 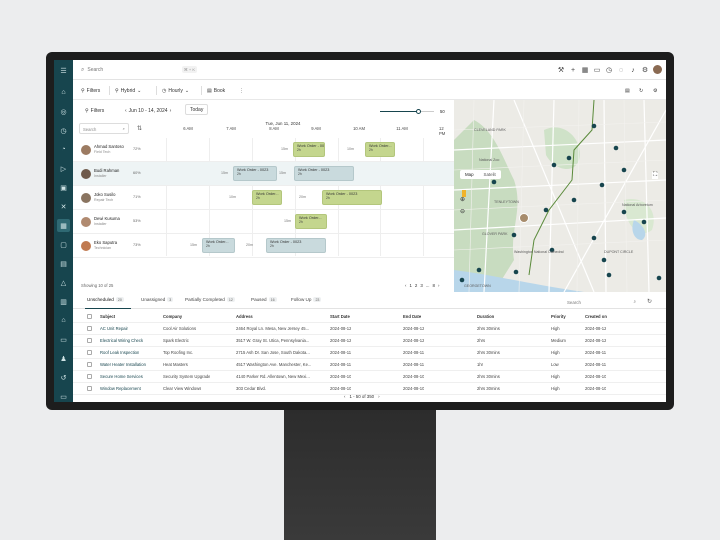 I want to click on column-header: Duration, so click(x=485, y=316).